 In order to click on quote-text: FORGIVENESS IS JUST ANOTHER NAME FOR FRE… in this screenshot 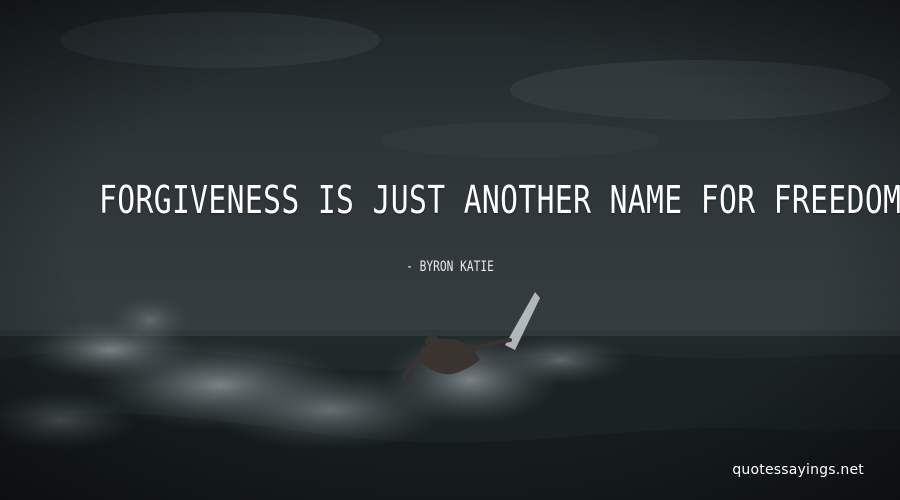, I will do `click(499, 200)`.